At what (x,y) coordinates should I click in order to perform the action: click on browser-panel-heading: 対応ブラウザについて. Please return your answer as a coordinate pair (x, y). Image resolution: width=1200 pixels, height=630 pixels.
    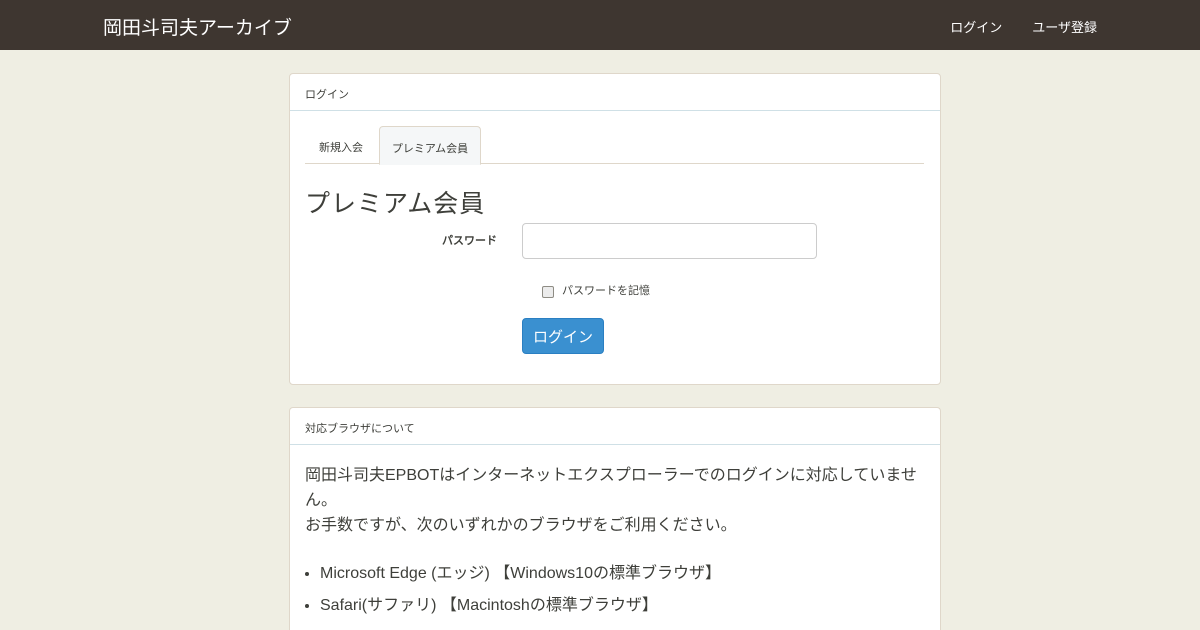
    Looking at the image, I should click on (615, 426).